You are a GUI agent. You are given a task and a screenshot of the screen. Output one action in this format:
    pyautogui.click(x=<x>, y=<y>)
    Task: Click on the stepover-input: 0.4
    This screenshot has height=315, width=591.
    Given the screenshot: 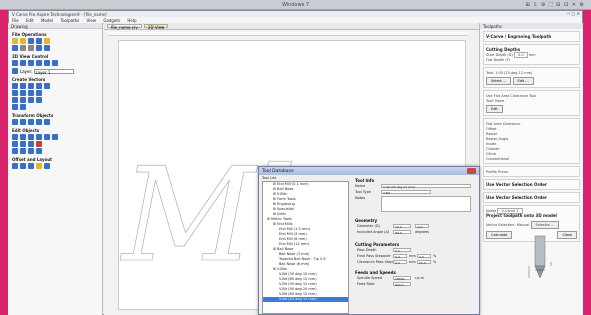 What is the action you would take?
    pyautogui.click(x=400, y=256)
    